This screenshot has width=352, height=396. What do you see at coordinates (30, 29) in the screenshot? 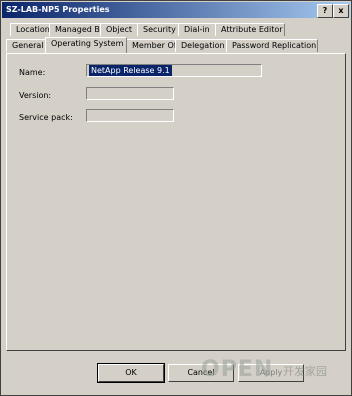
I see `tab-location: Location` at bounding box center [30, 29].